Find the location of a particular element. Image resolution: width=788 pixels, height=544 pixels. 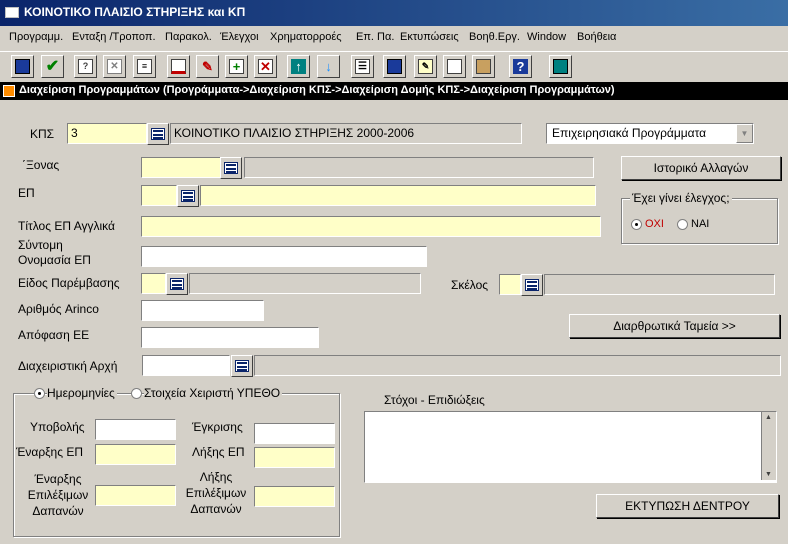

structural-funds-button: Διαρθρωτικά Ταμεία >> is located at coordinates (674, 326).